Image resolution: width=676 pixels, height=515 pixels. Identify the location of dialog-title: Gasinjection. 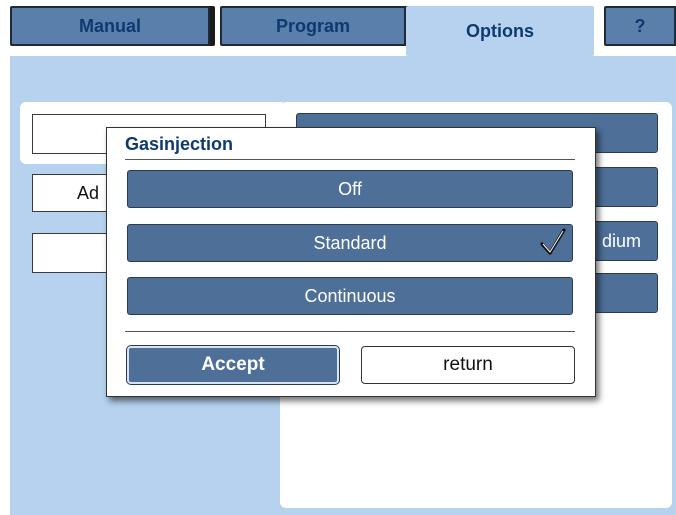
(179, 144).